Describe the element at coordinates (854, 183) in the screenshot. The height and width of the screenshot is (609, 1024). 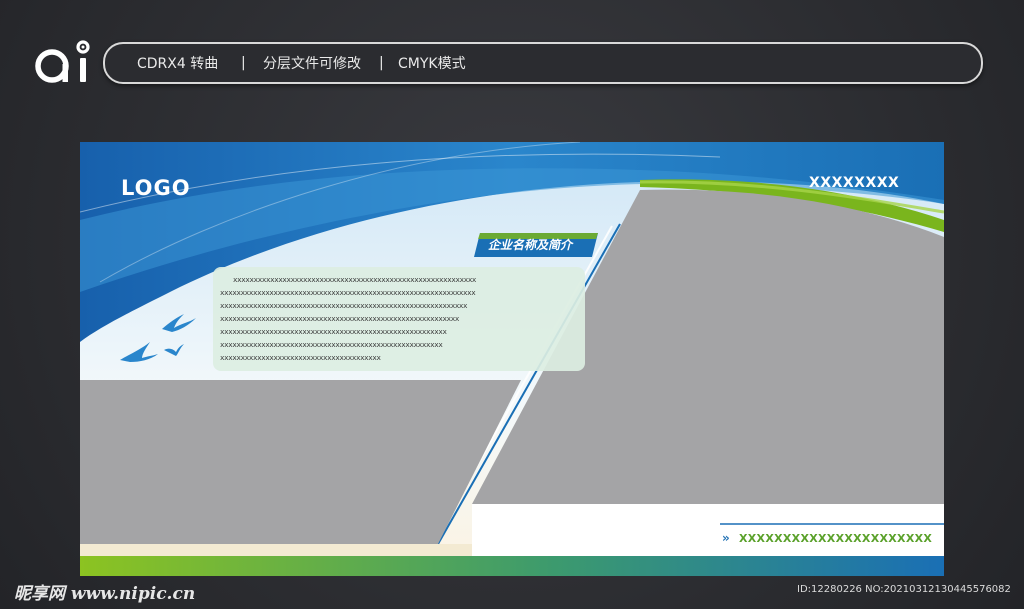
I see `top-right-placeholder: XXXXXXXX` at that location.